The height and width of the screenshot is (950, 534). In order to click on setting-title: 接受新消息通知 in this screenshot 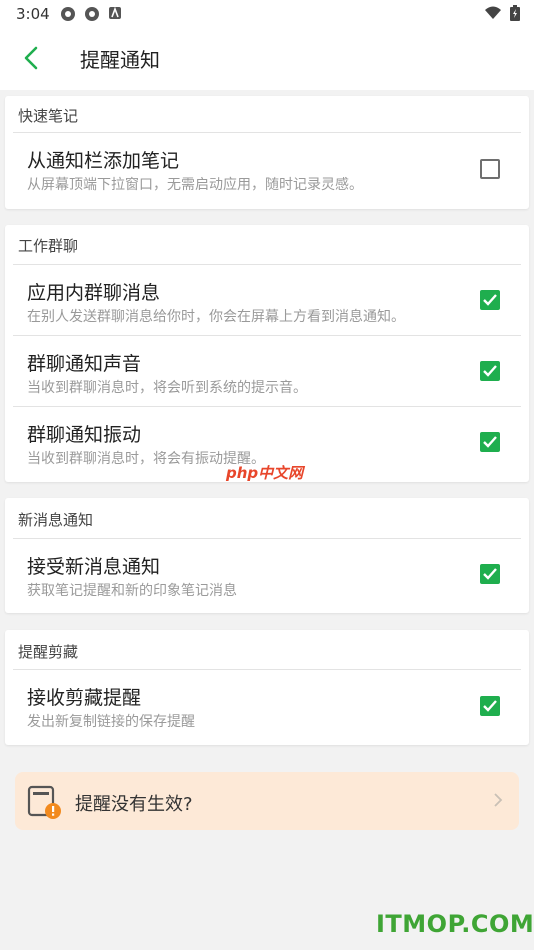, I will do `click(94, 567)`.